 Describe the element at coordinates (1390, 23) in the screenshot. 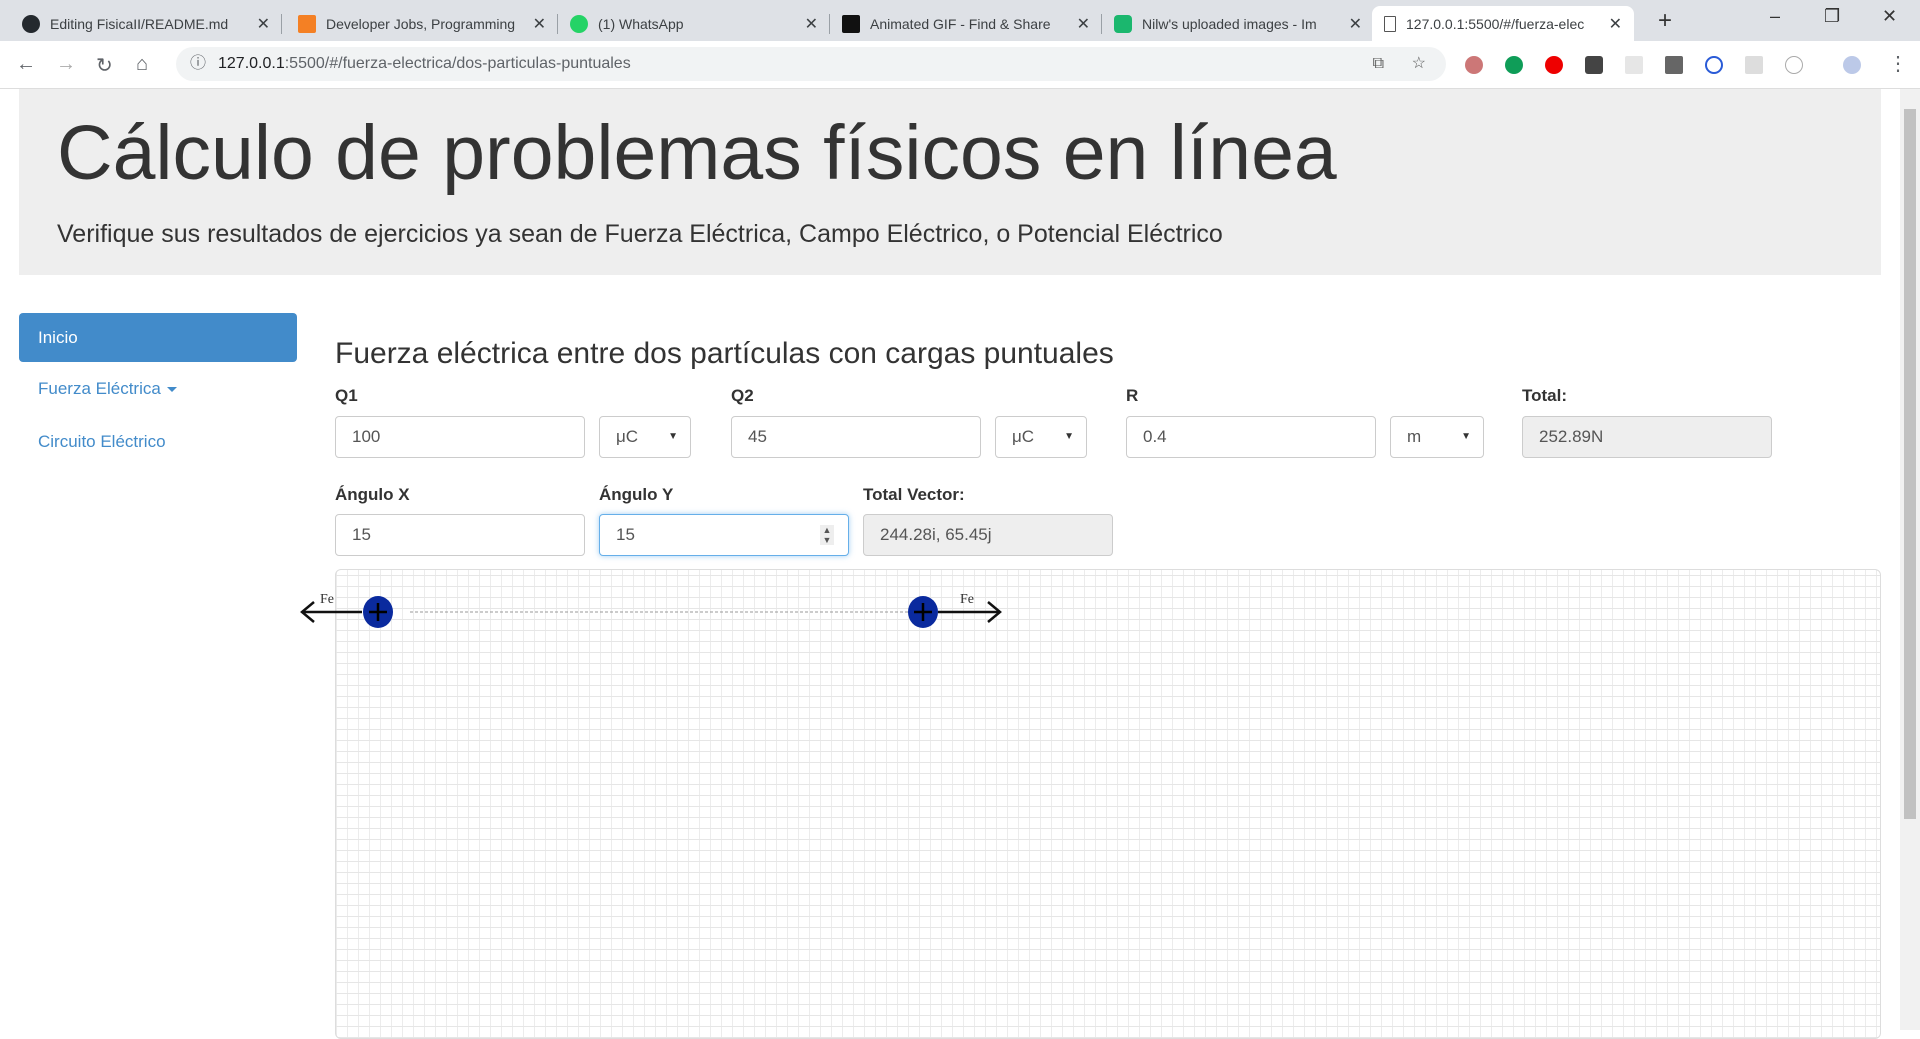

I see `page-icon` at that location.